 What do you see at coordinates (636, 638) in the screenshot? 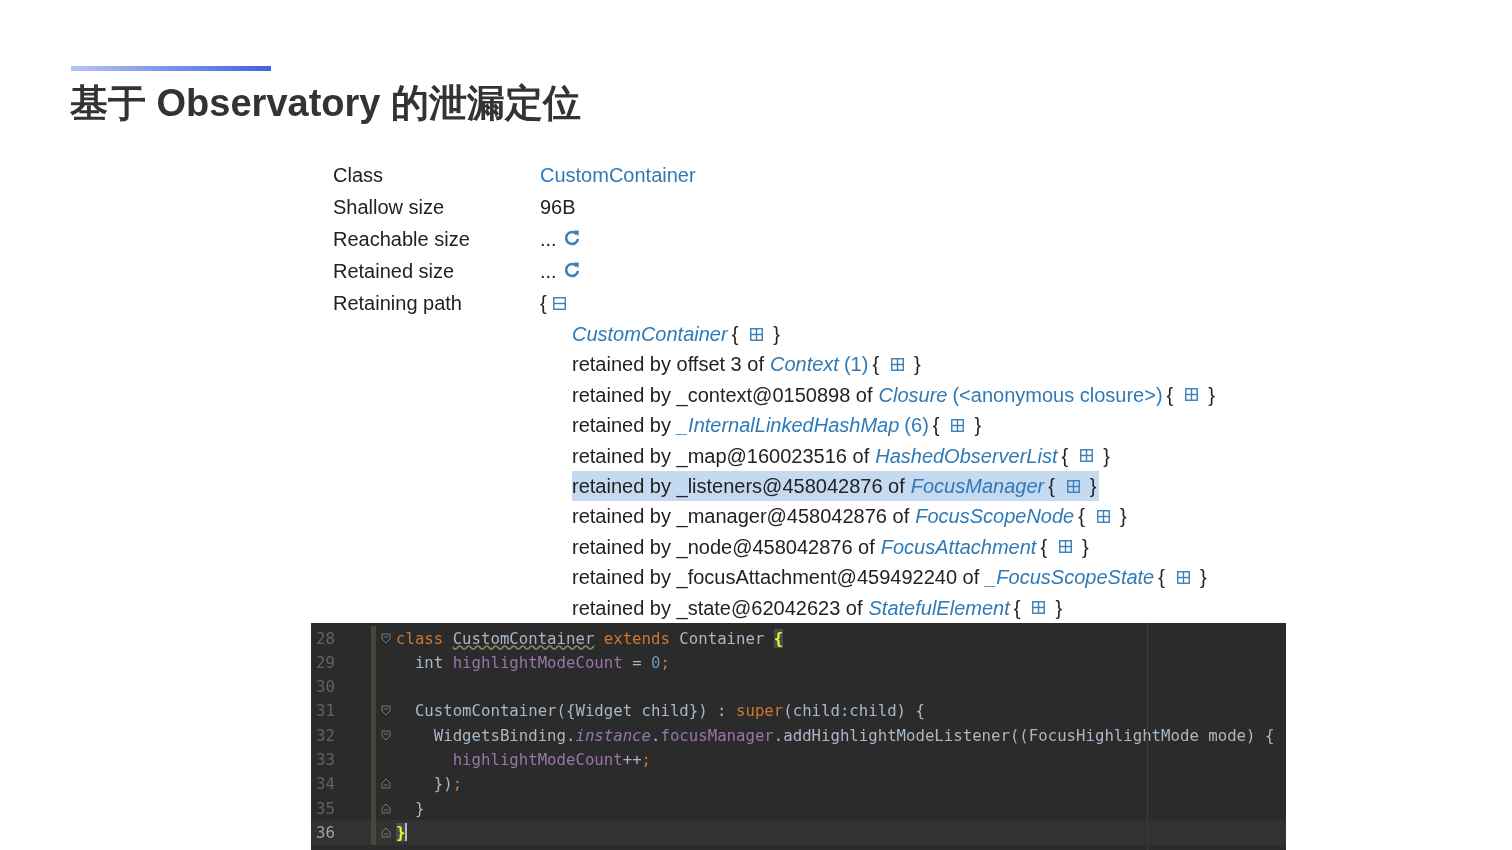
I see `code-keyword: extends` at bounding box center [636, 638].